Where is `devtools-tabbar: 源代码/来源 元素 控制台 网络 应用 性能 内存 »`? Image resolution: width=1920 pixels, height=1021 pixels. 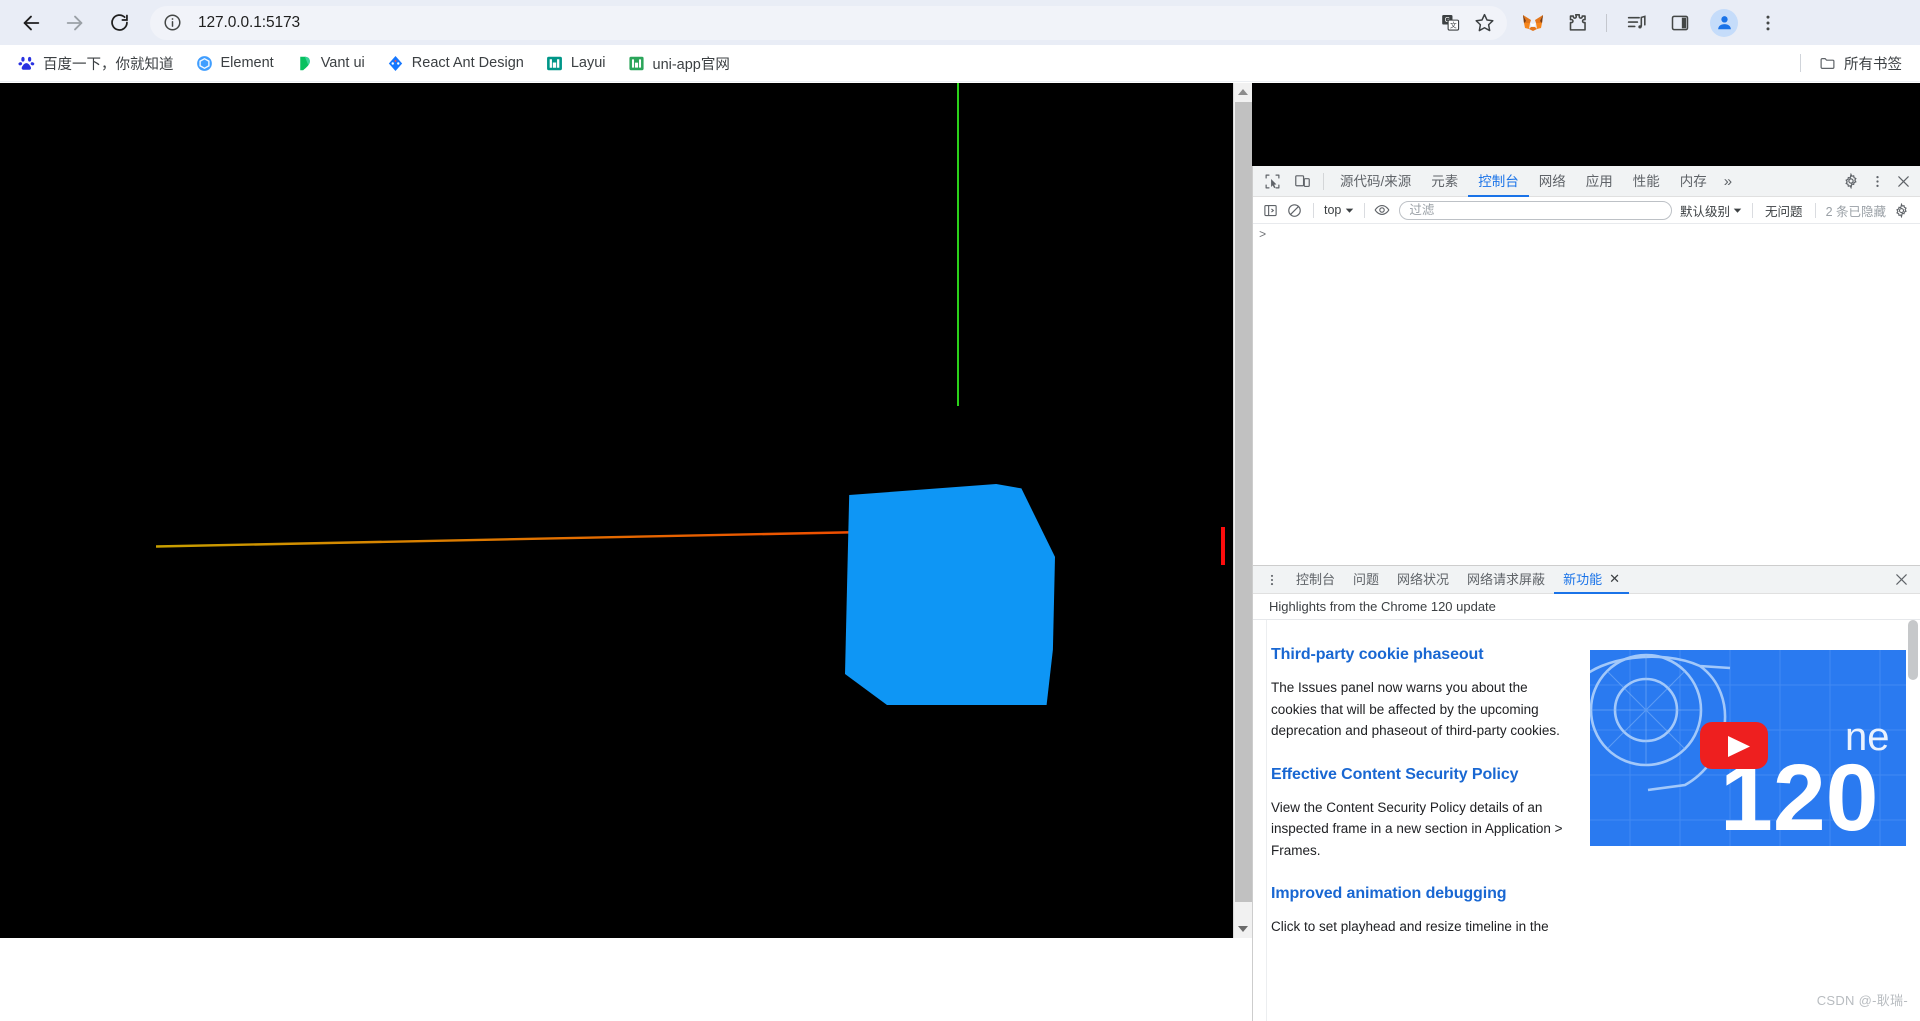 devtools-tabbar: 源代码/来源 元素 控制台 网络 应用 性能 内存 » is located at coordinates (1586, 181).